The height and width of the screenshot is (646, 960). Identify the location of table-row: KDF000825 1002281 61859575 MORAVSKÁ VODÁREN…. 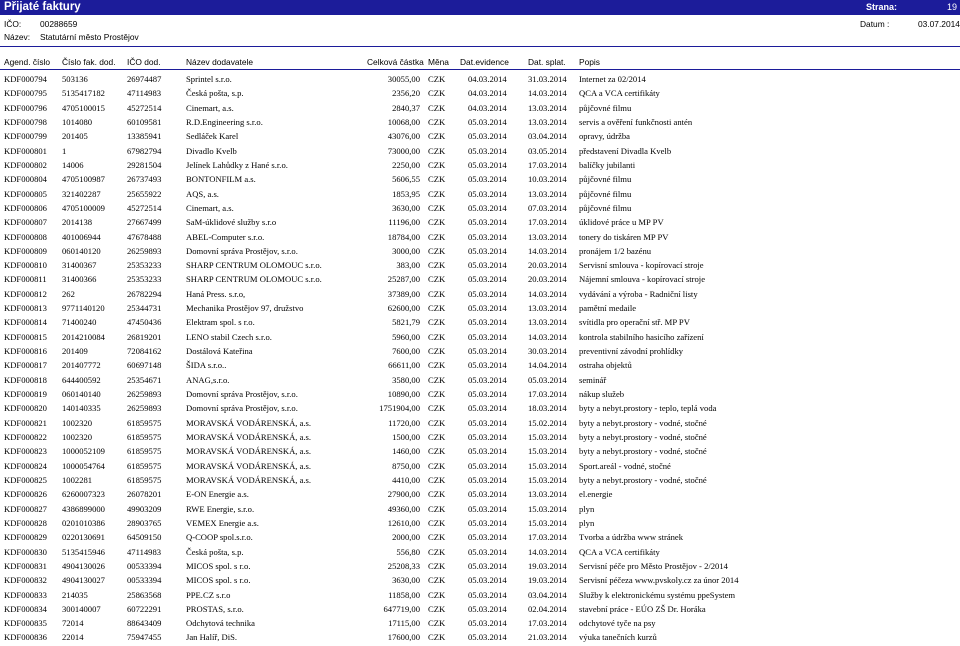
(480, 480).